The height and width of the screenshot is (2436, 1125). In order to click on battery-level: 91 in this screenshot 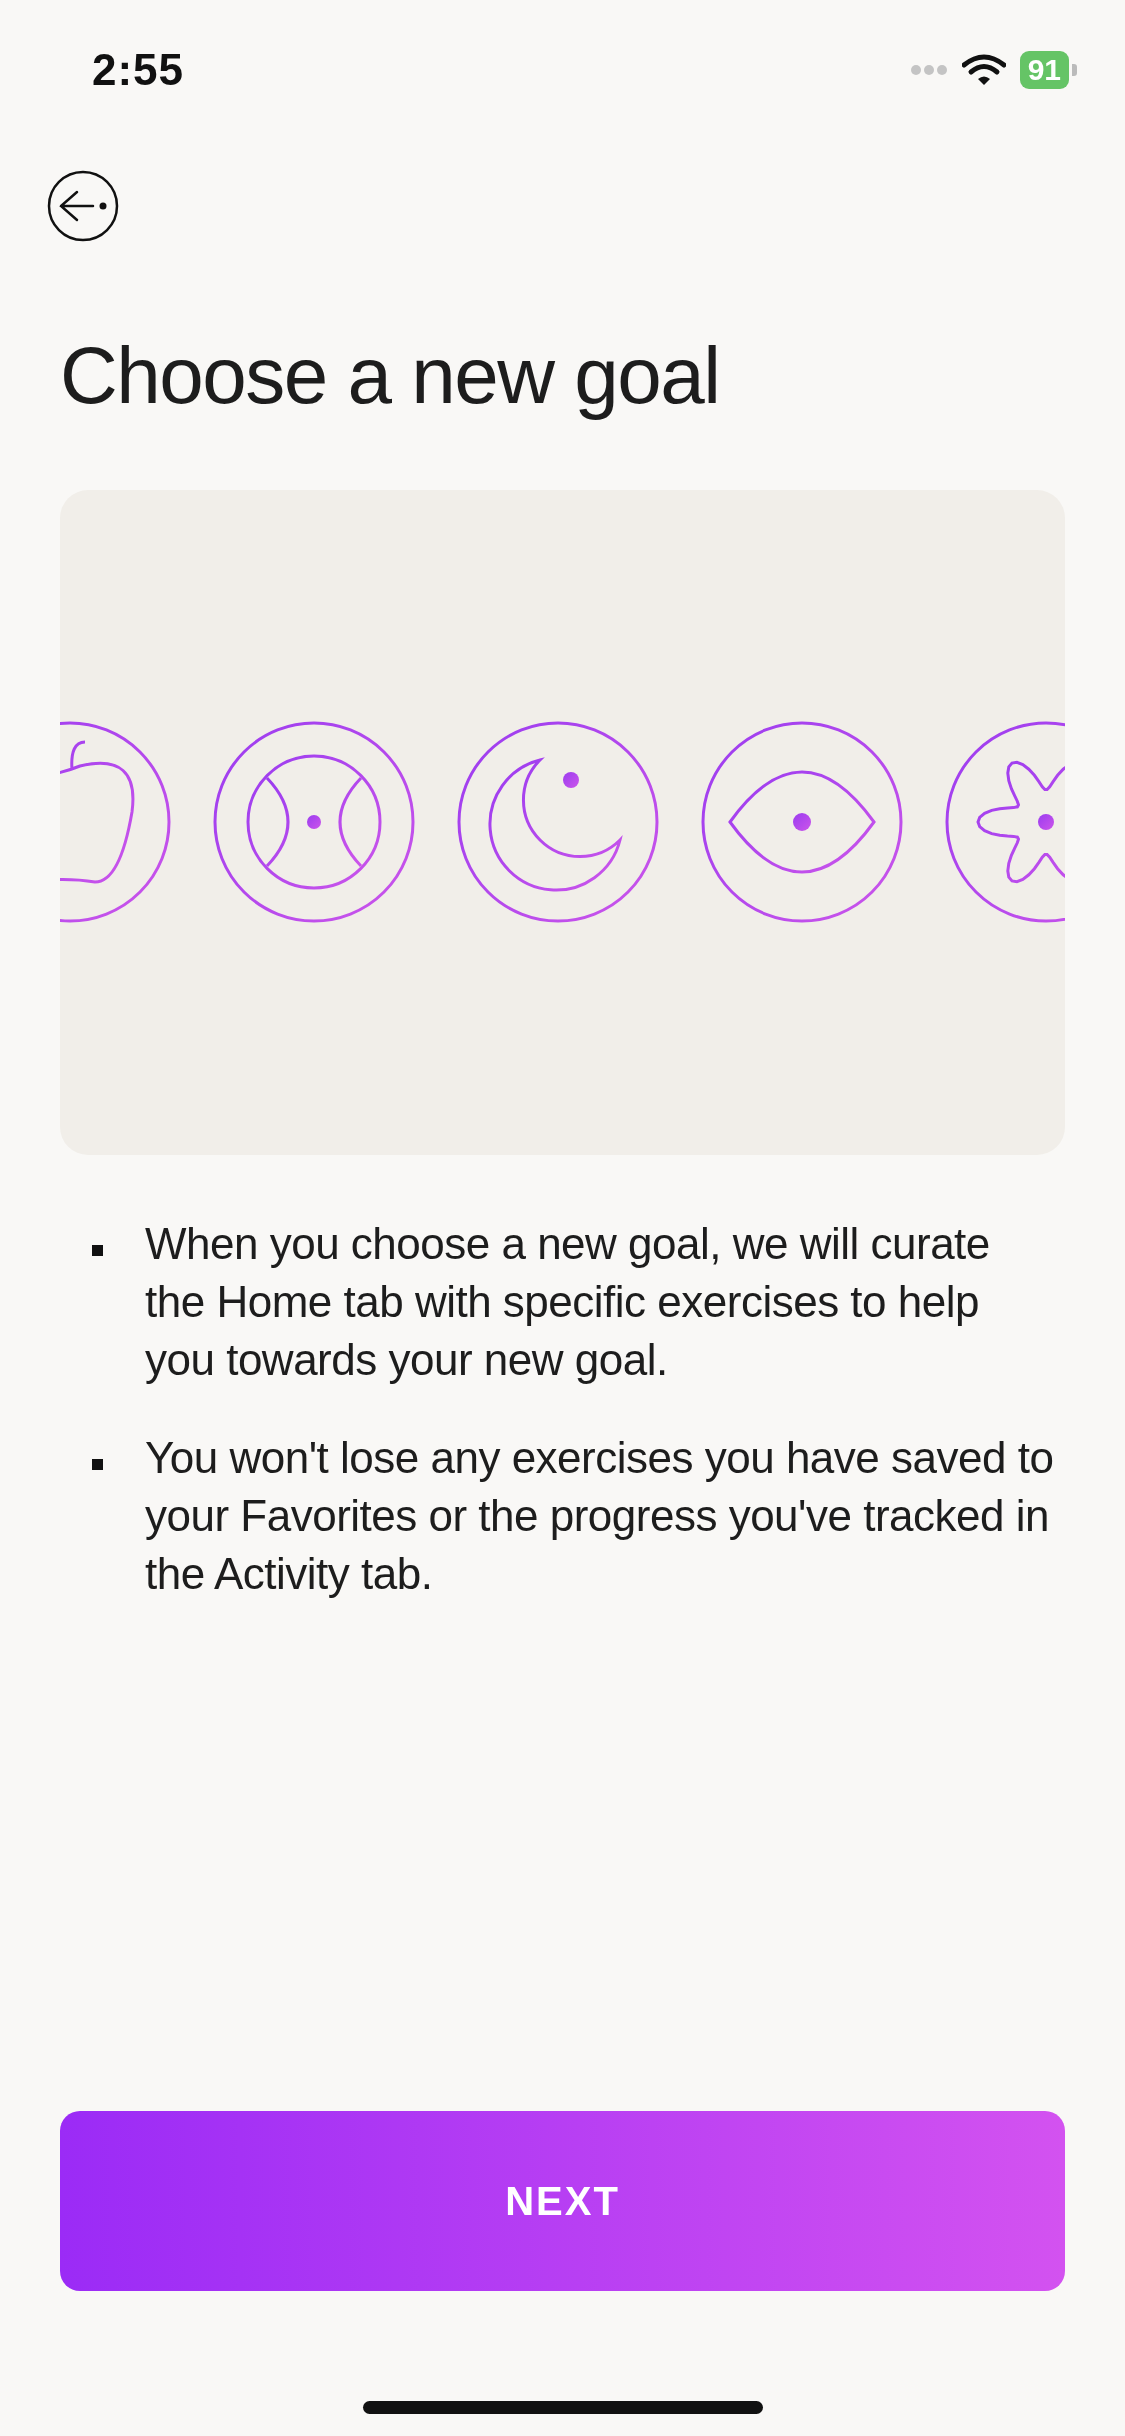, I will do `click(1044, 70)`.